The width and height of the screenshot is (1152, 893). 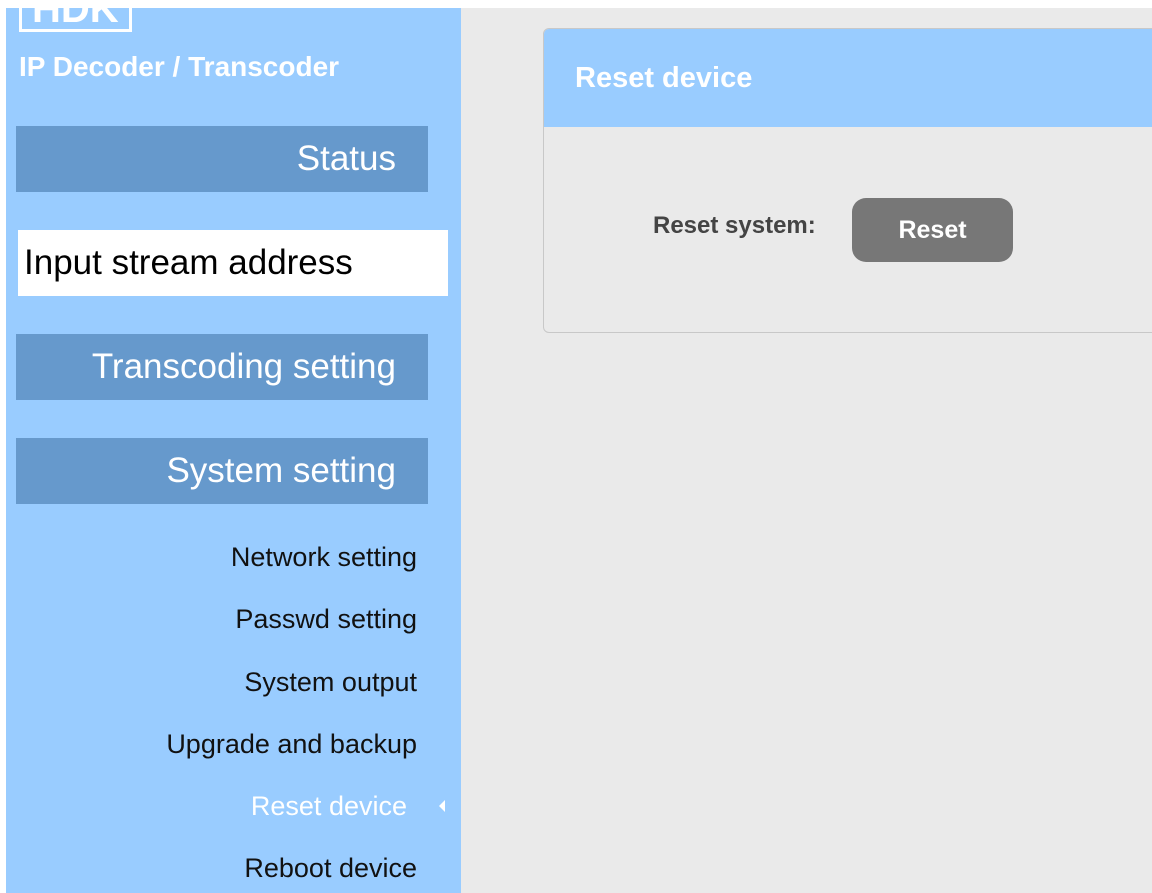 What do you see at coordinates (291, 744) in the screenshot?
I see `sub-upgrade-and-backup: Upgrade and backup` at bounding box center [291, 744].